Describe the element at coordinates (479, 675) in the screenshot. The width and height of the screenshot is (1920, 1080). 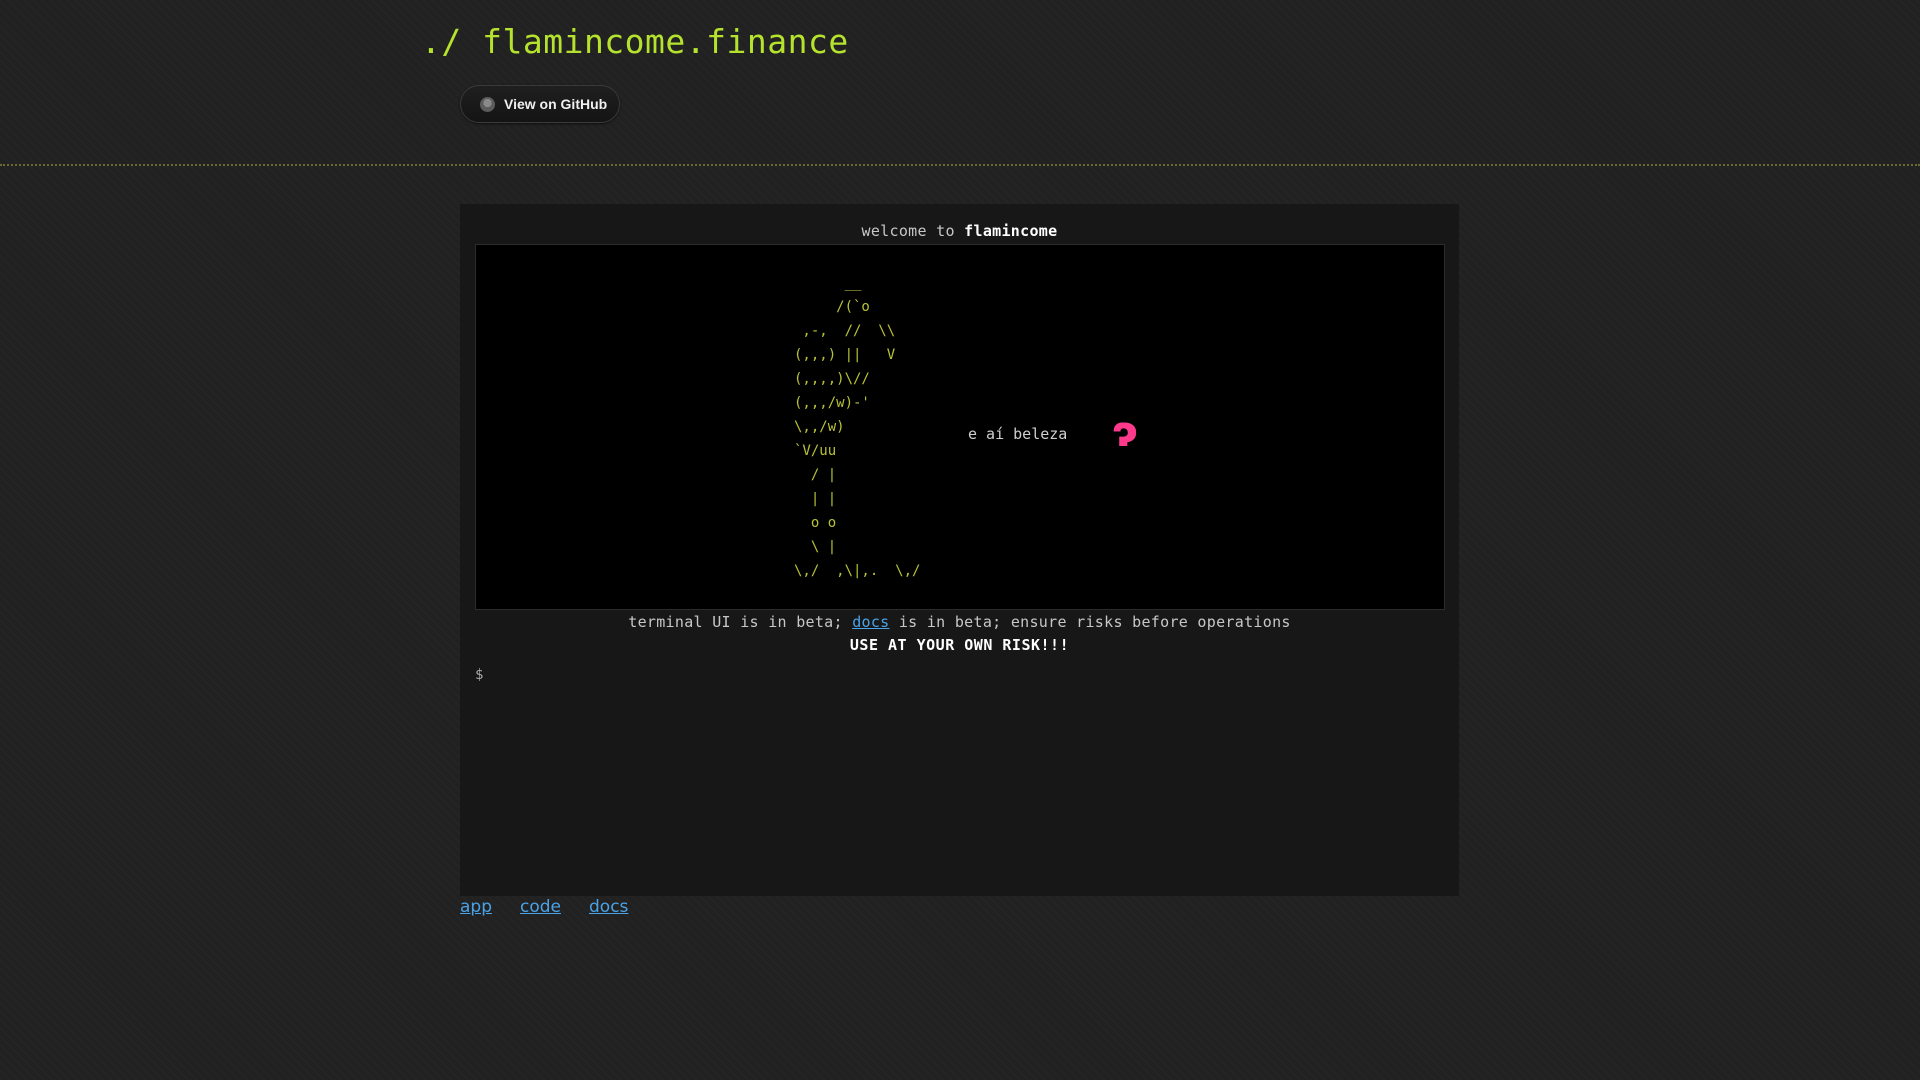
I see `prompt-symbol: $` at that location.